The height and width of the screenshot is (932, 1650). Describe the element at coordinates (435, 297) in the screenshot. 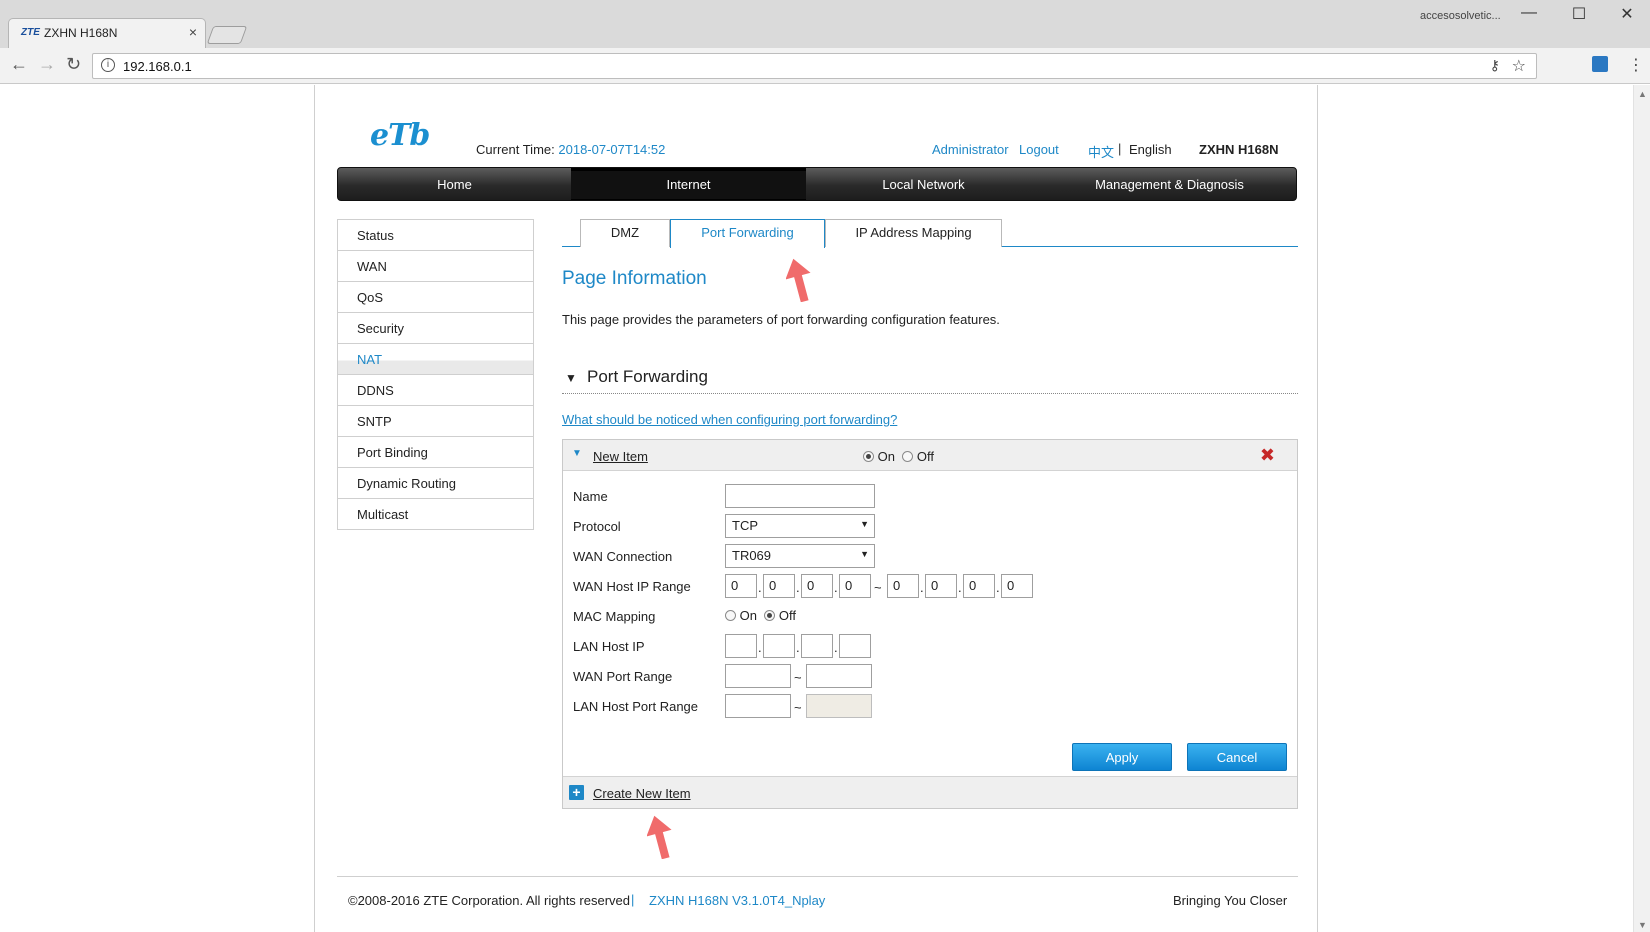

I see `side-item-qos: QoS` at that location.